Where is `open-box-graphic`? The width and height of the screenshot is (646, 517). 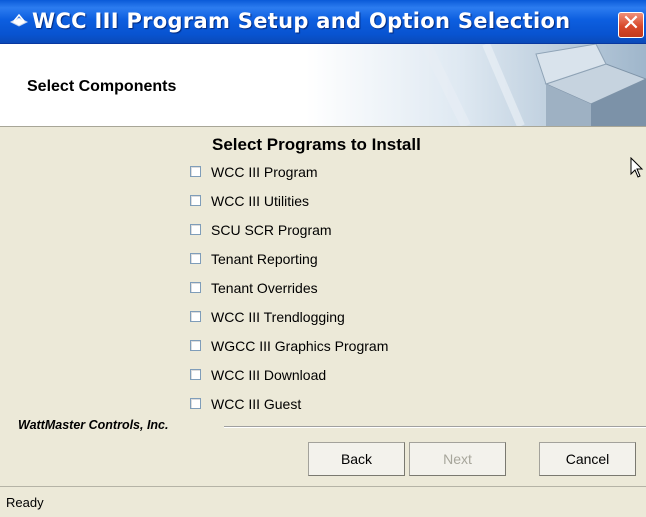
open-box-graphic is located at coordinates (476, 85).